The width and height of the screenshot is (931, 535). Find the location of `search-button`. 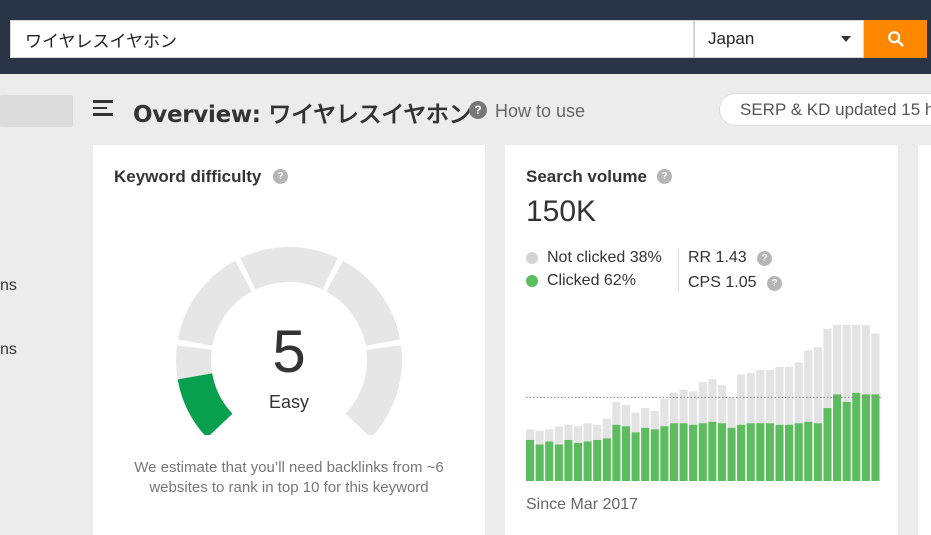

search-button is located at coordinates (895, 39).